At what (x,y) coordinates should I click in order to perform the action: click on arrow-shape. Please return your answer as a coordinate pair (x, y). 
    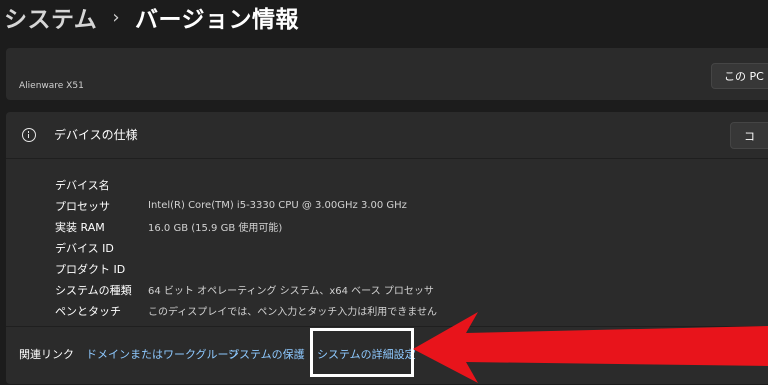
    Looking at the image, I should click on (590, 347).